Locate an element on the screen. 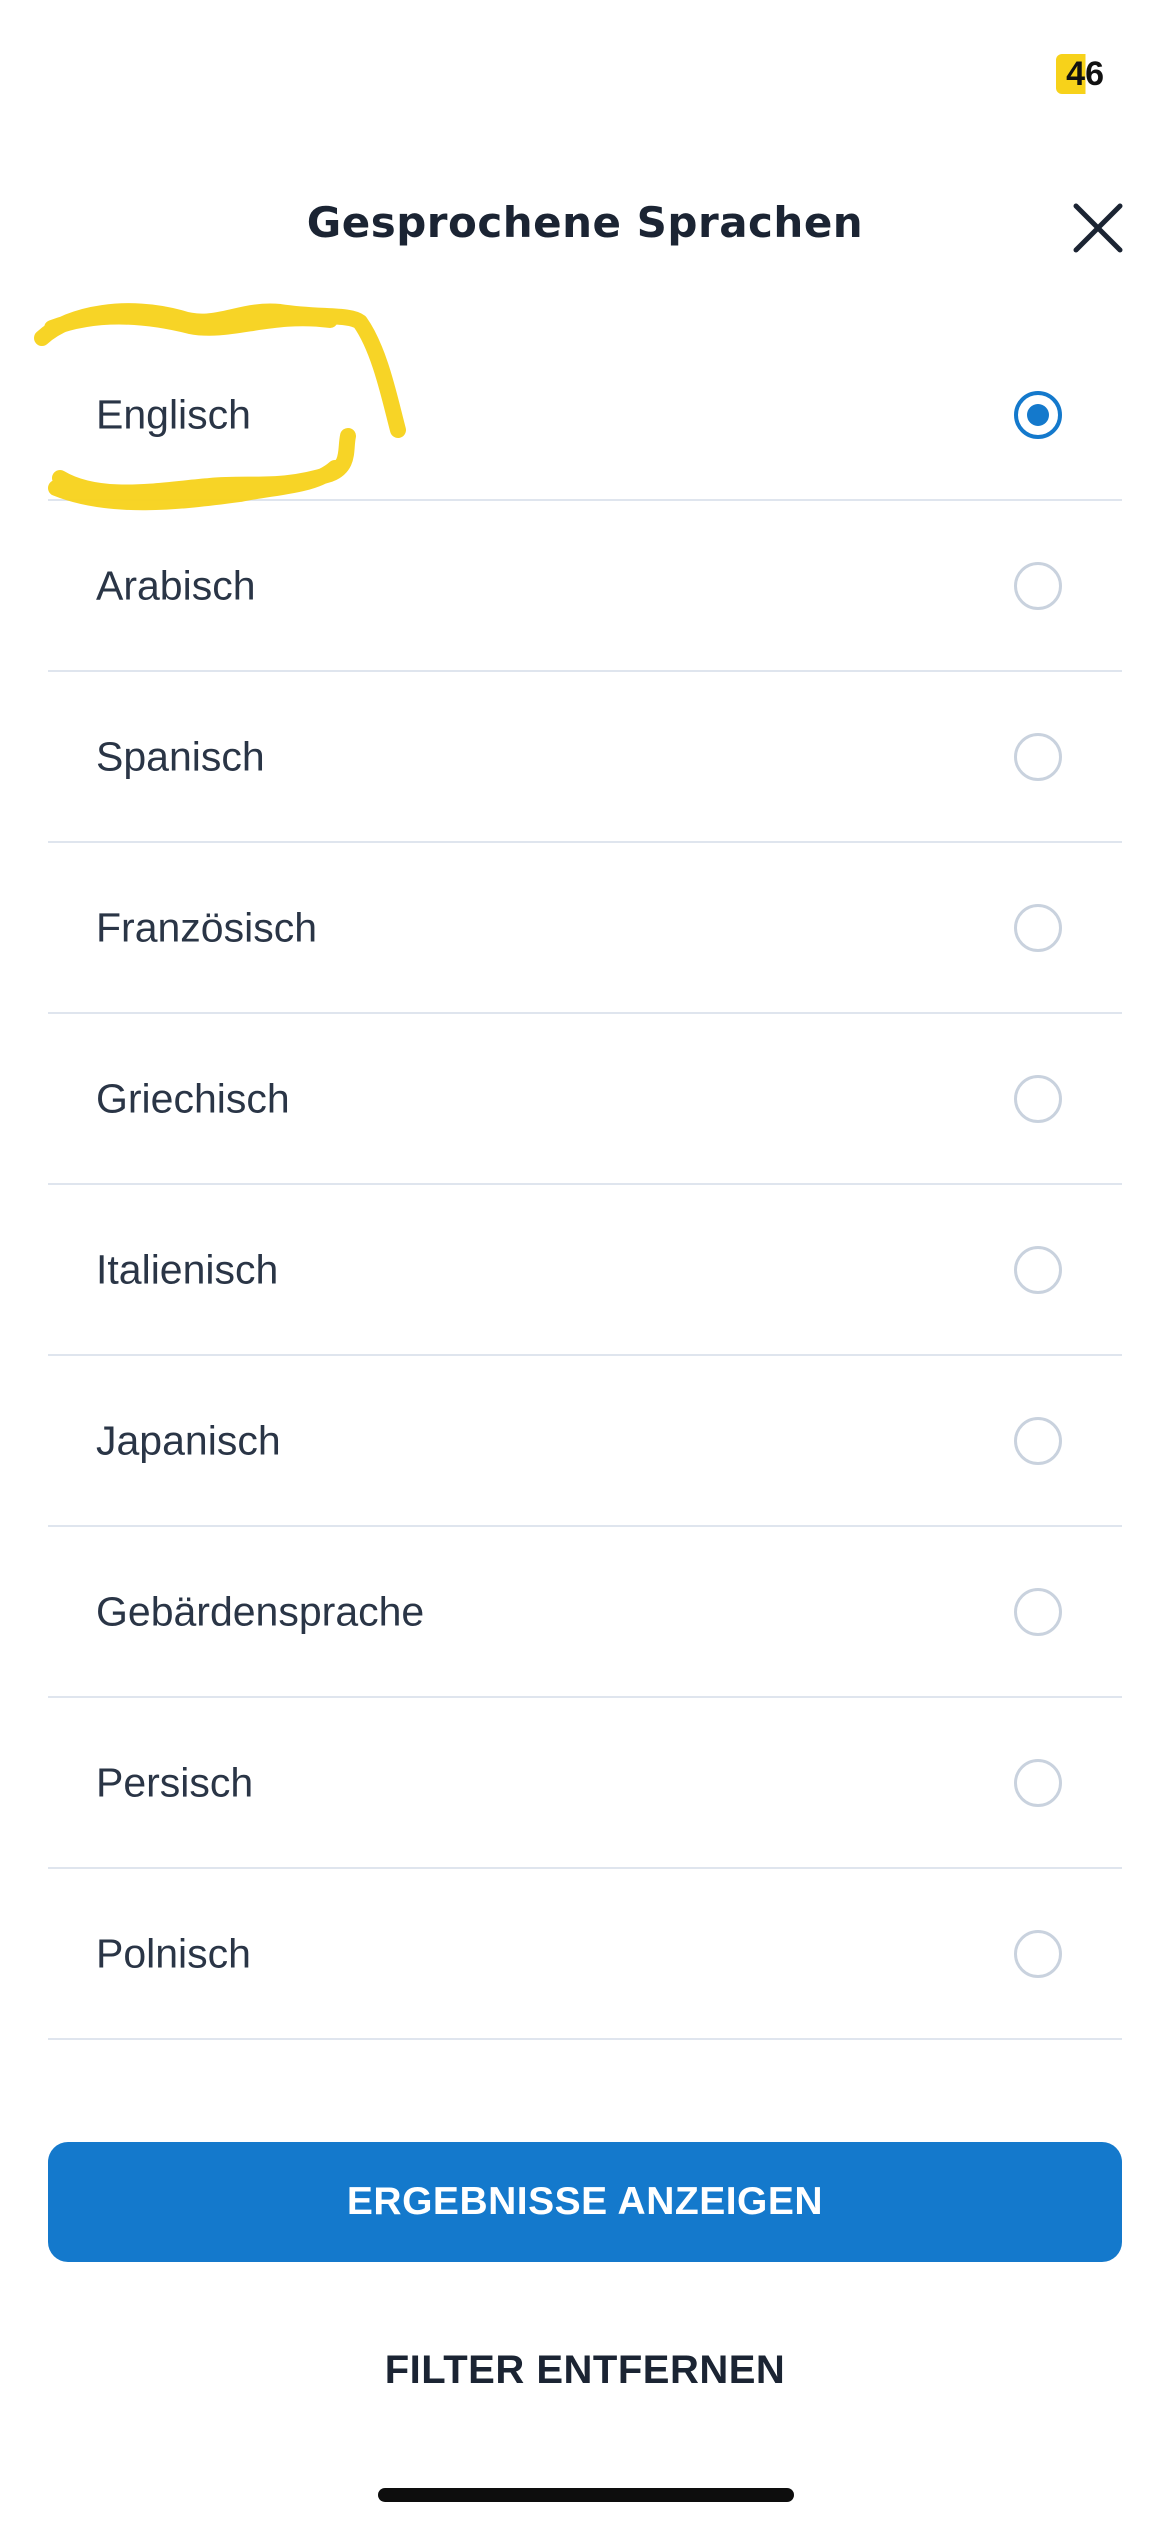 The height and width of the screenshot is (2532, 1170). show-results-button: ERGEBNISSE ANZEIGEN is located at coordinates (585, 2202).